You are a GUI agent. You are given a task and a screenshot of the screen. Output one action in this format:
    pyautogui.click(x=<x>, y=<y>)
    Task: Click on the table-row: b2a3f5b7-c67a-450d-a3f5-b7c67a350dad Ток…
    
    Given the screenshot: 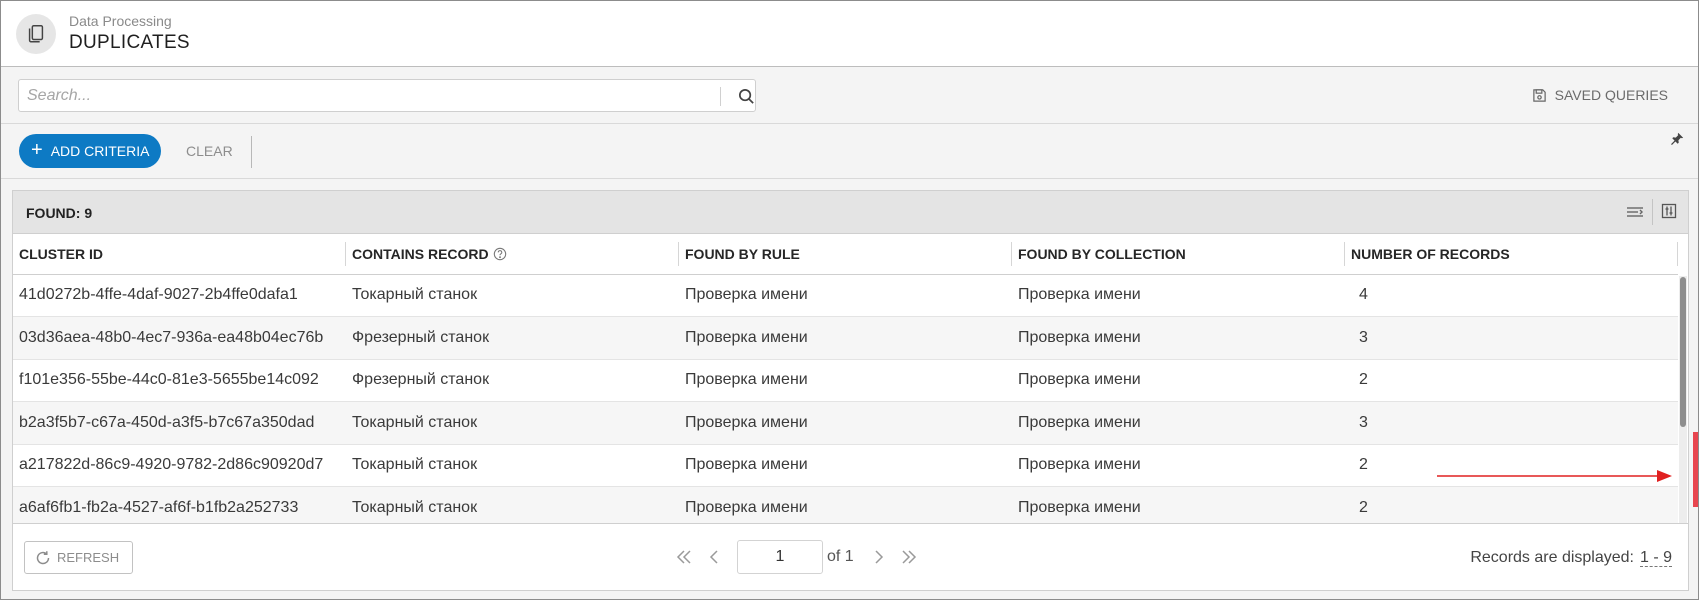 What is the action you would take?
    pyautogui.click(x=845, y=423)
    